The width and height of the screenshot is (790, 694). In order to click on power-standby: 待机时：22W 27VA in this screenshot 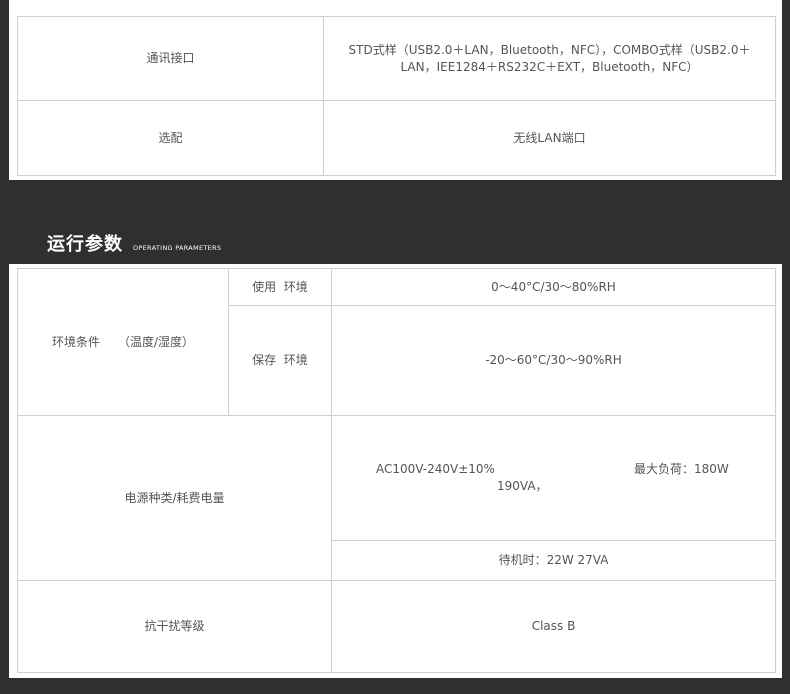, I will do `click(553, 560)`.